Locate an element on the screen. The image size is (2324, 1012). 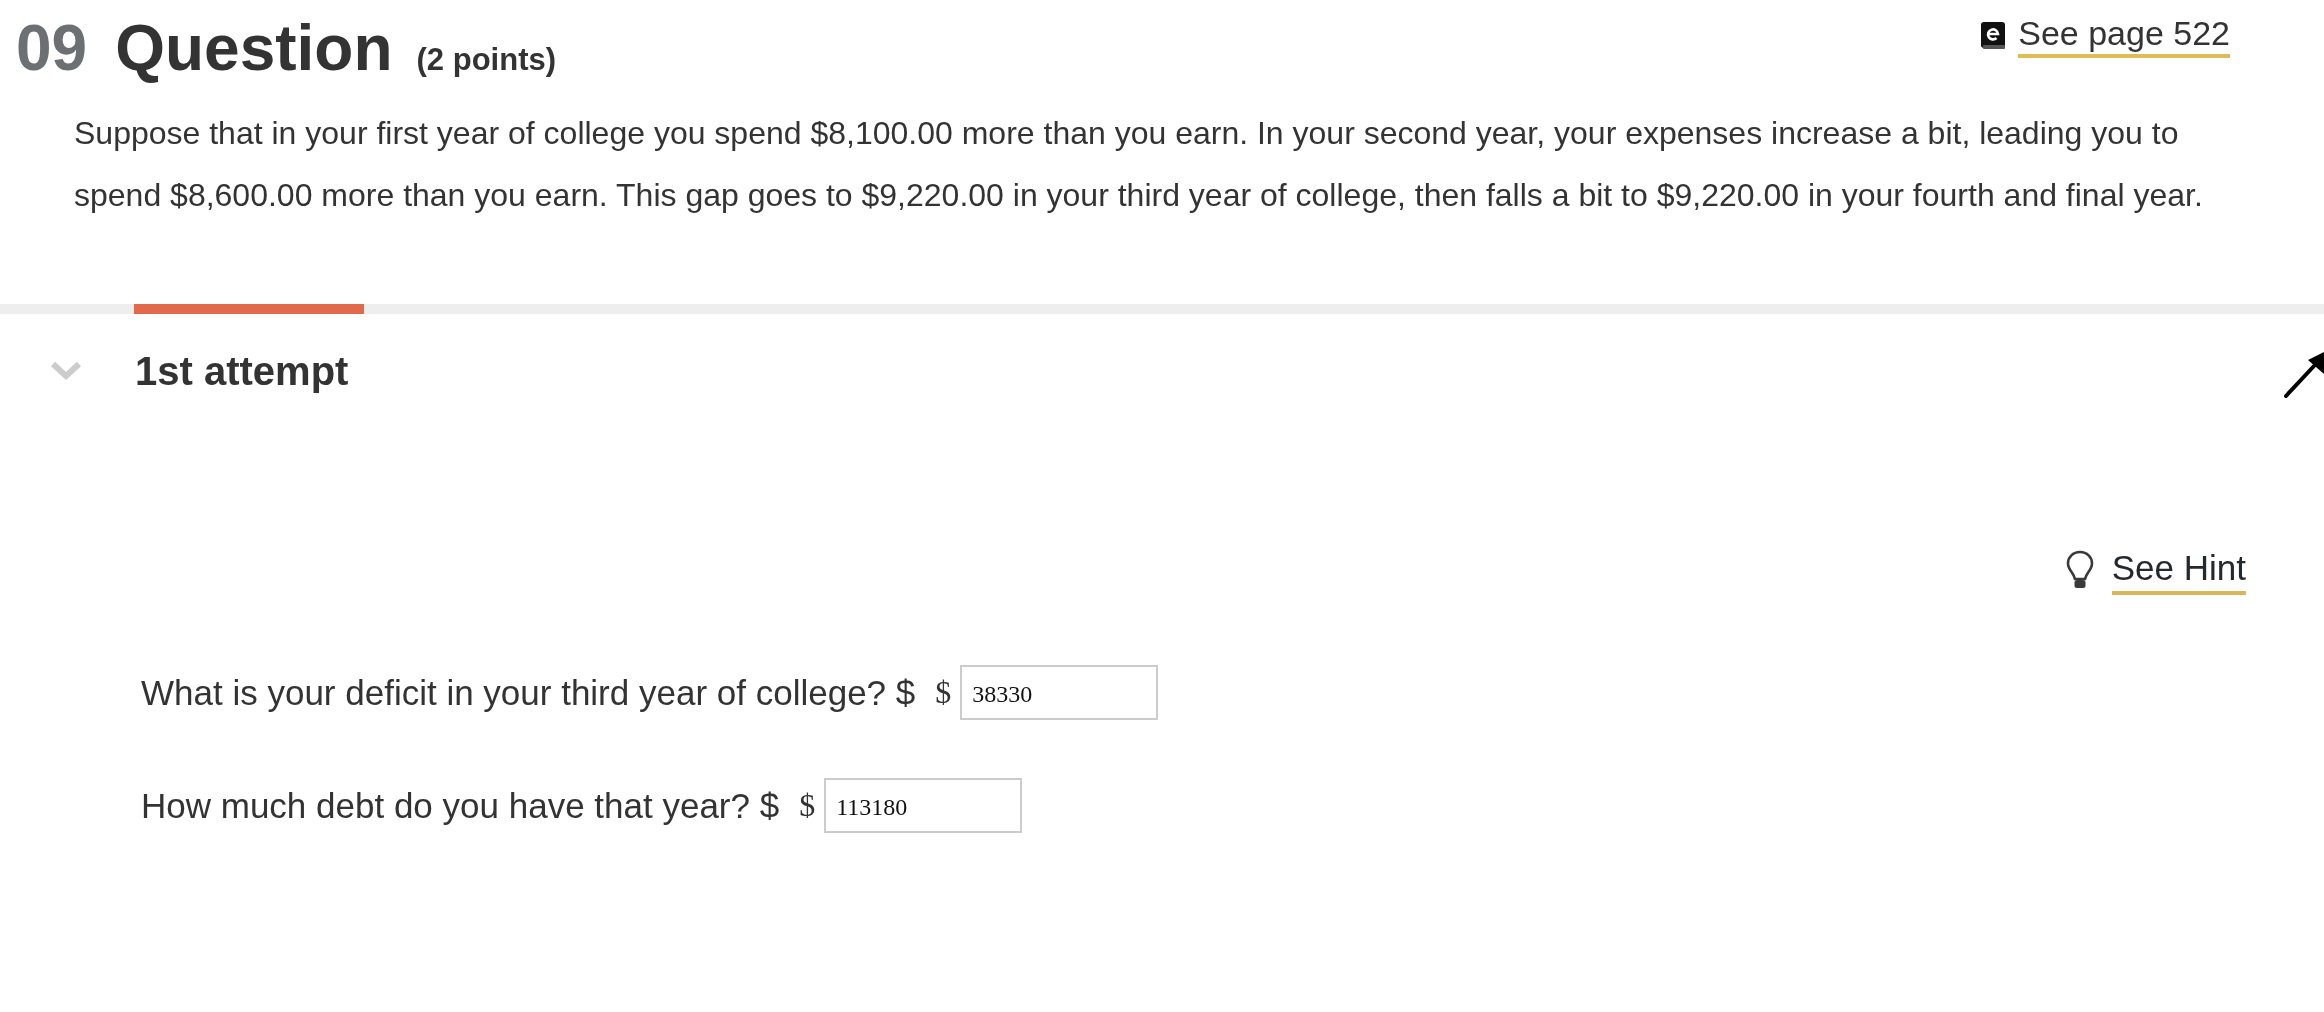
chevron-down-icon is located at coordinates (66, 371).